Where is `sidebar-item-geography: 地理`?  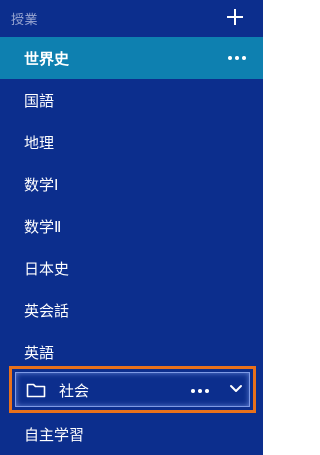
sidebar-item-geography: 地理 is located at coordinates (131, 142).